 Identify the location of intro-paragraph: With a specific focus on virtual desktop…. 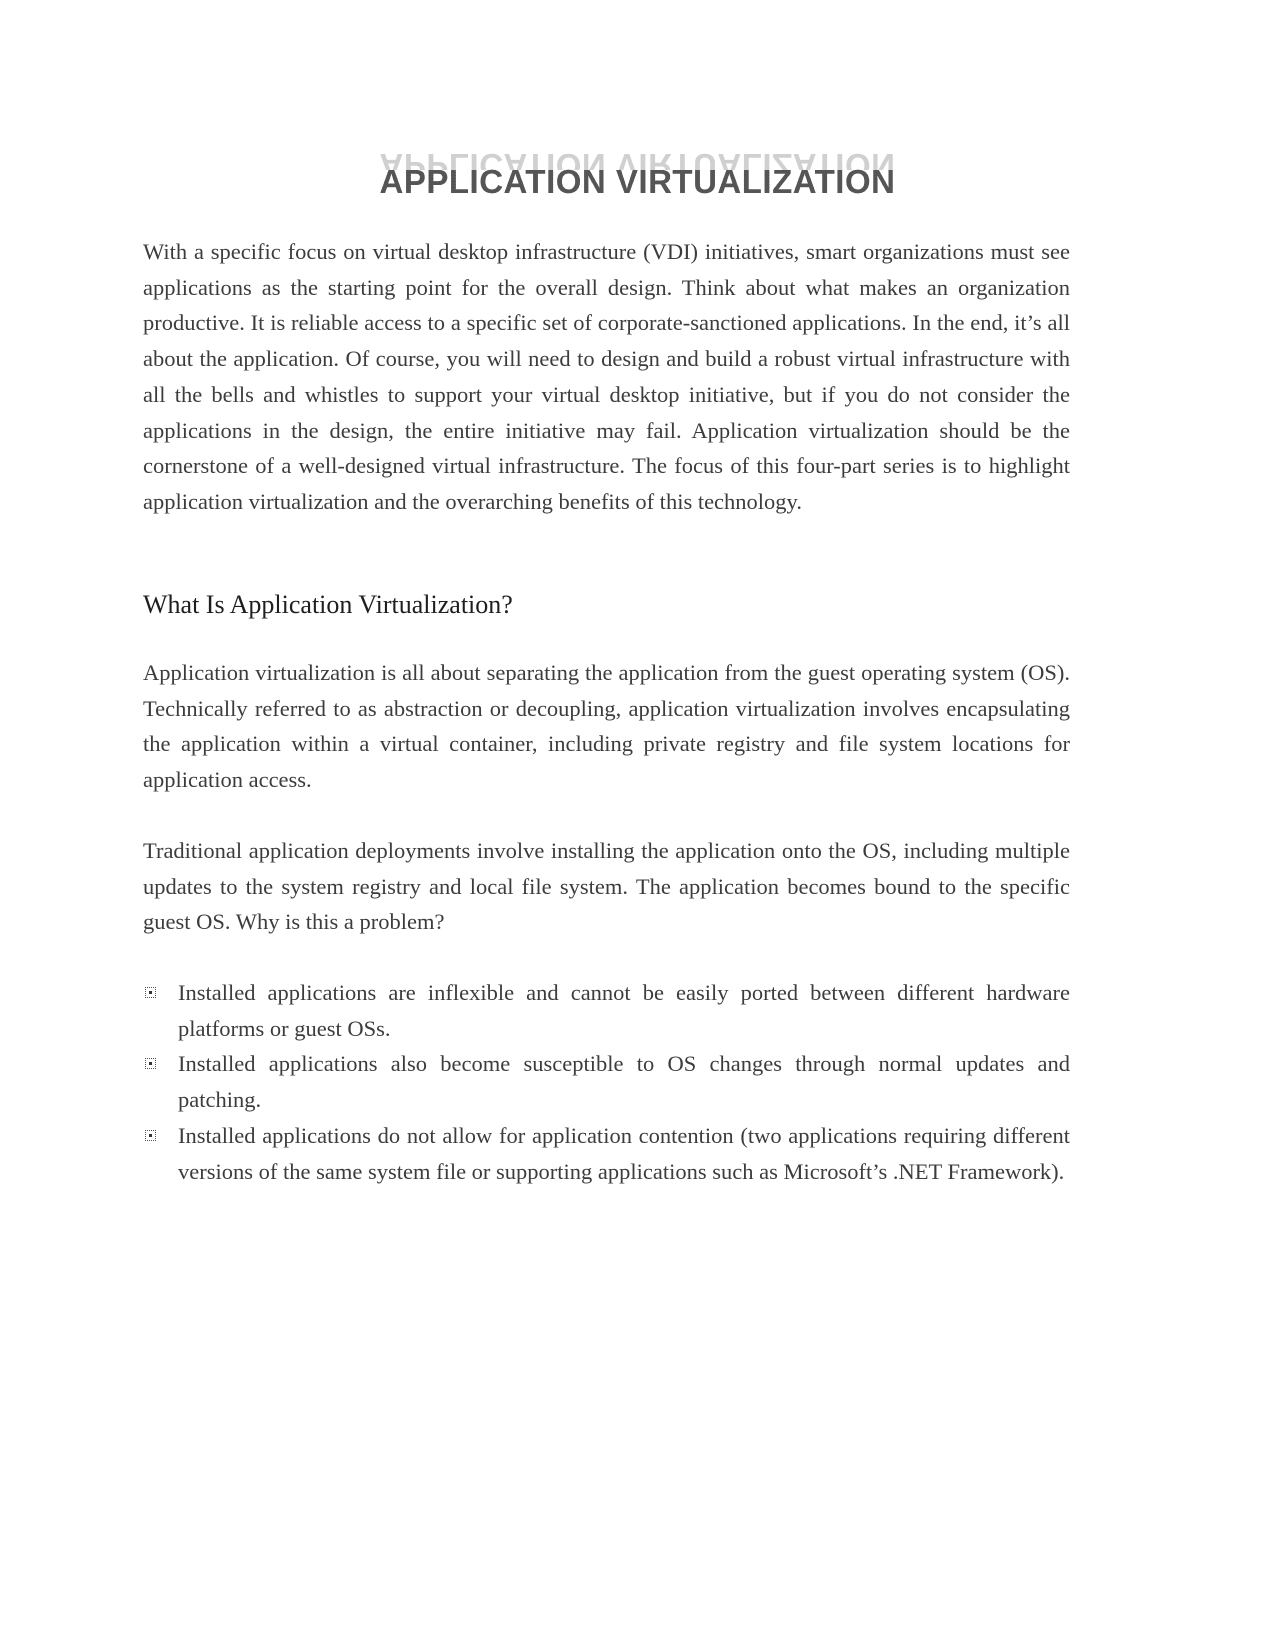
(606, 376).